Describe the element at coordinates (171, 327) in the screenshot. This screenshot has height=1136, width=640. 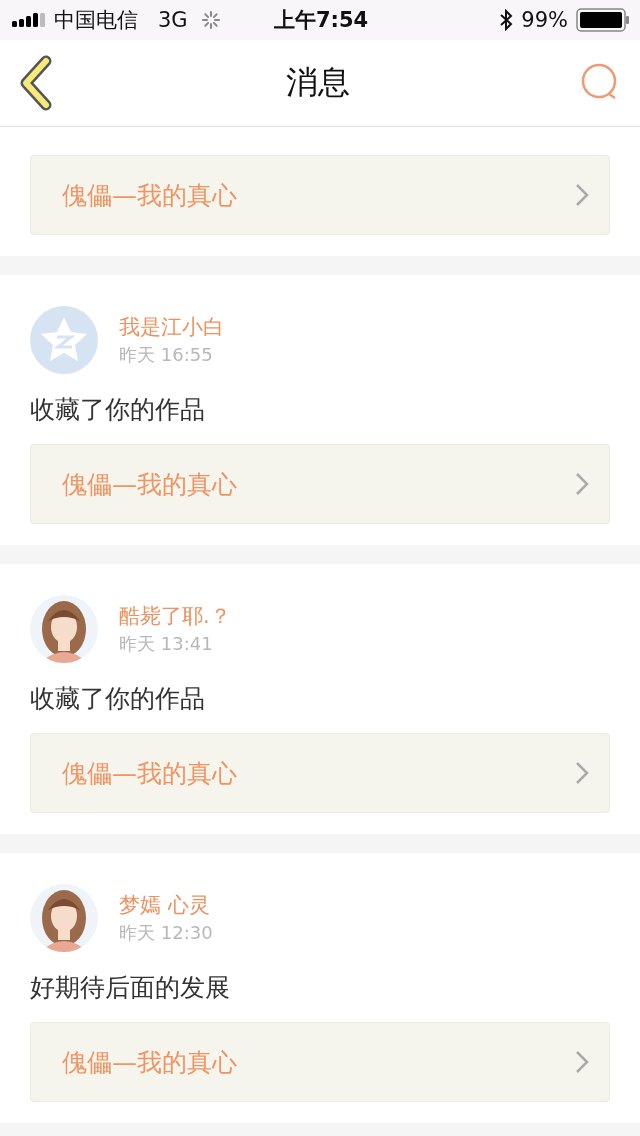
I see `user-name: 我是江小白` at that location.